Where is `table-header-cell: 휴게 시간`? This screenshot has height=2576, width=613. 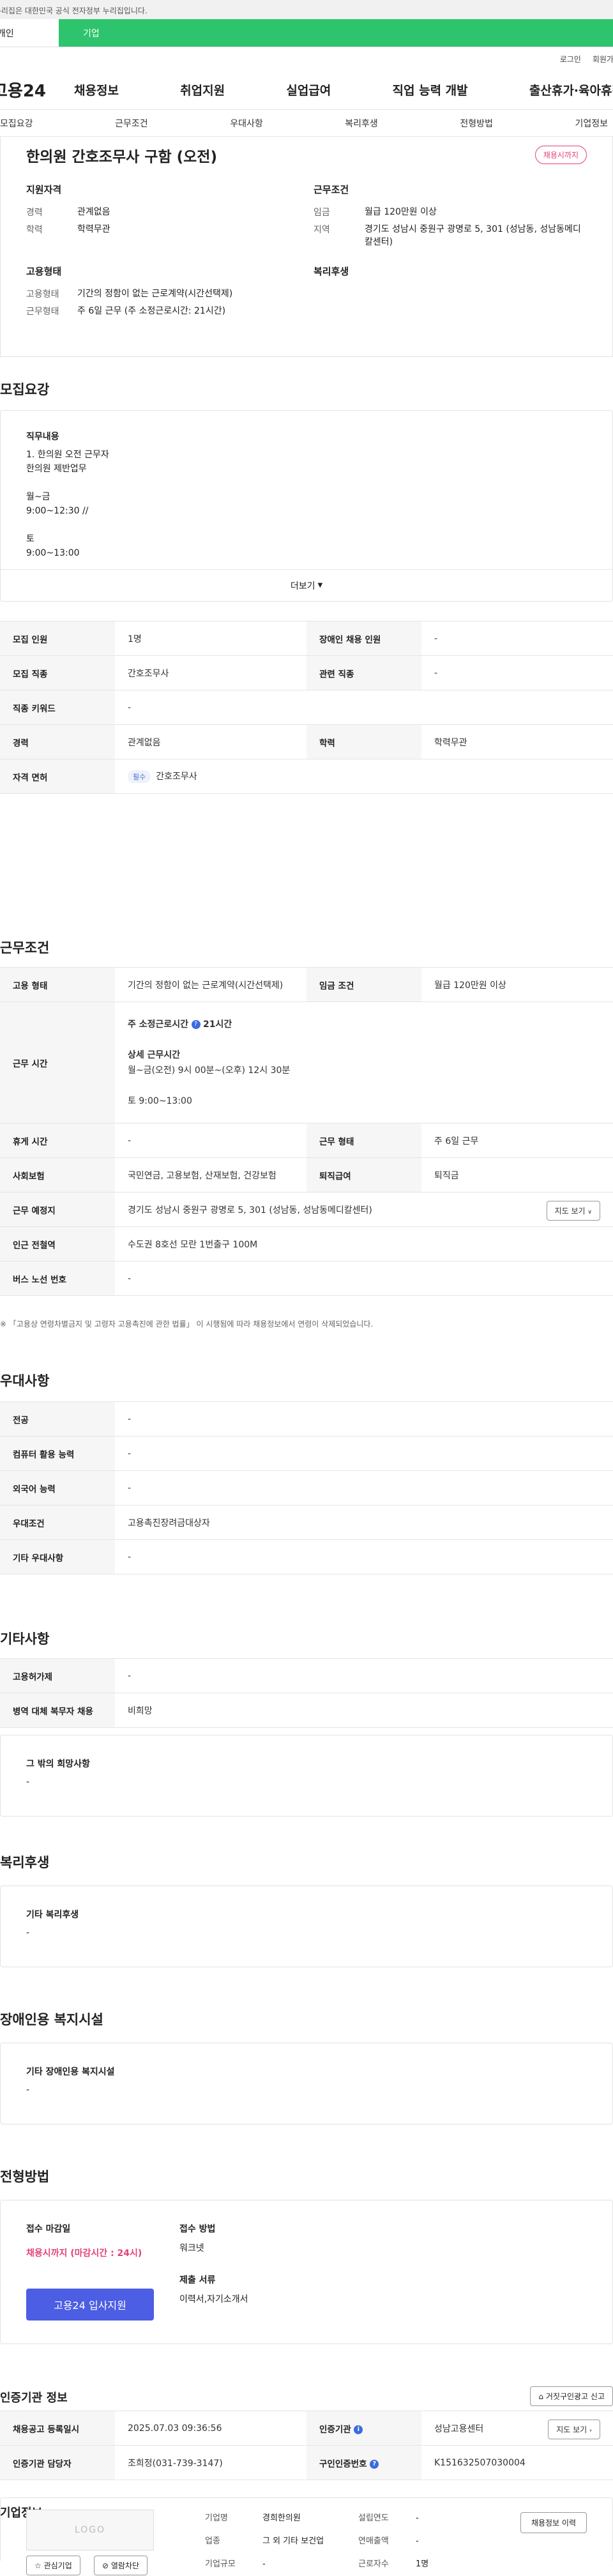
table-header-cell: 휴게 시간 is located at coordinates (57, 1140).